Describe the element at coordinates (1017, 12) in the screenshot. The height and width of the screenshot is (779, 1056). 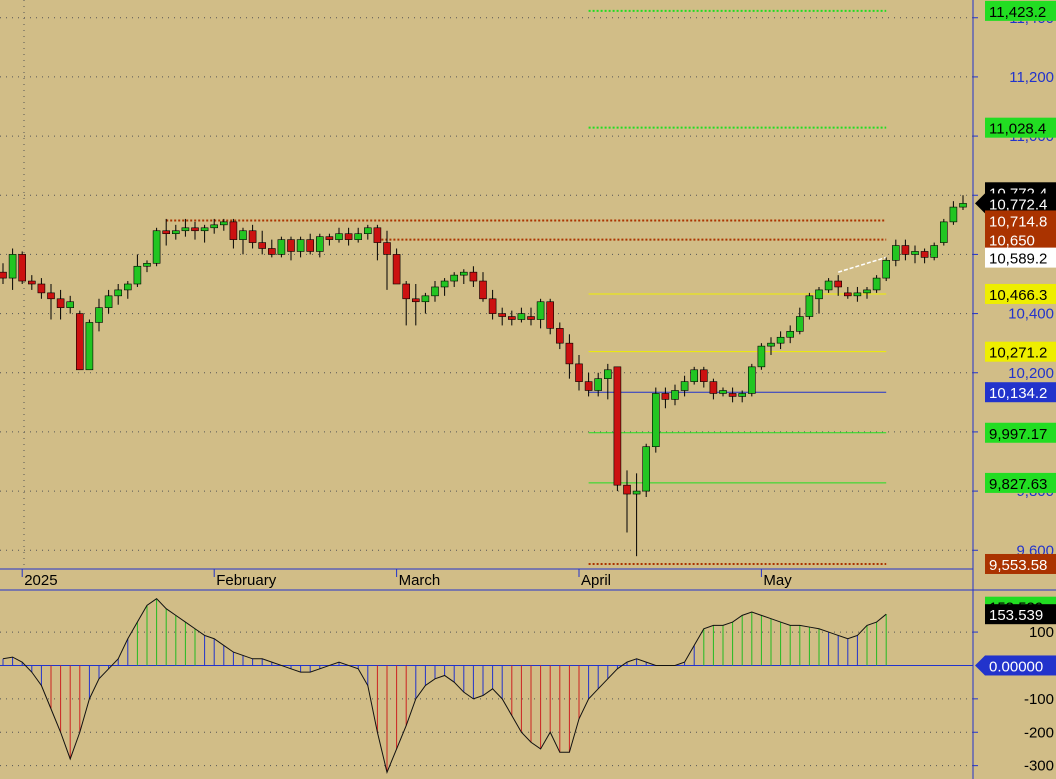
I see `price-tag-text: 11,423.2` at that location.